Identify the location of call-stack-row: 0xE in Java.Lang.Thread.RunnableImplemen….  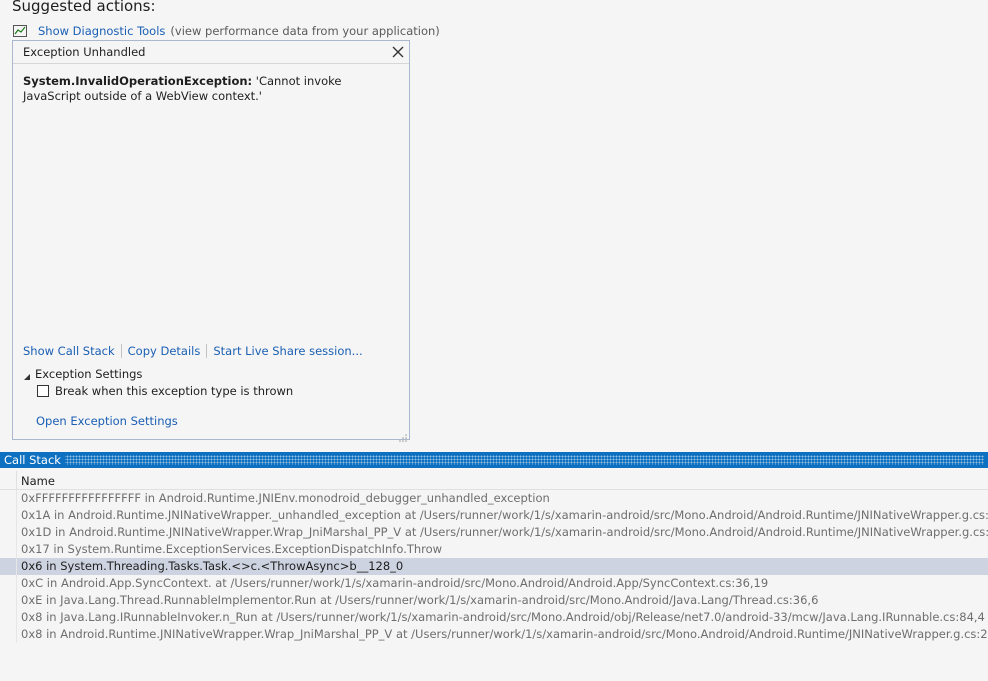
(494, 600).